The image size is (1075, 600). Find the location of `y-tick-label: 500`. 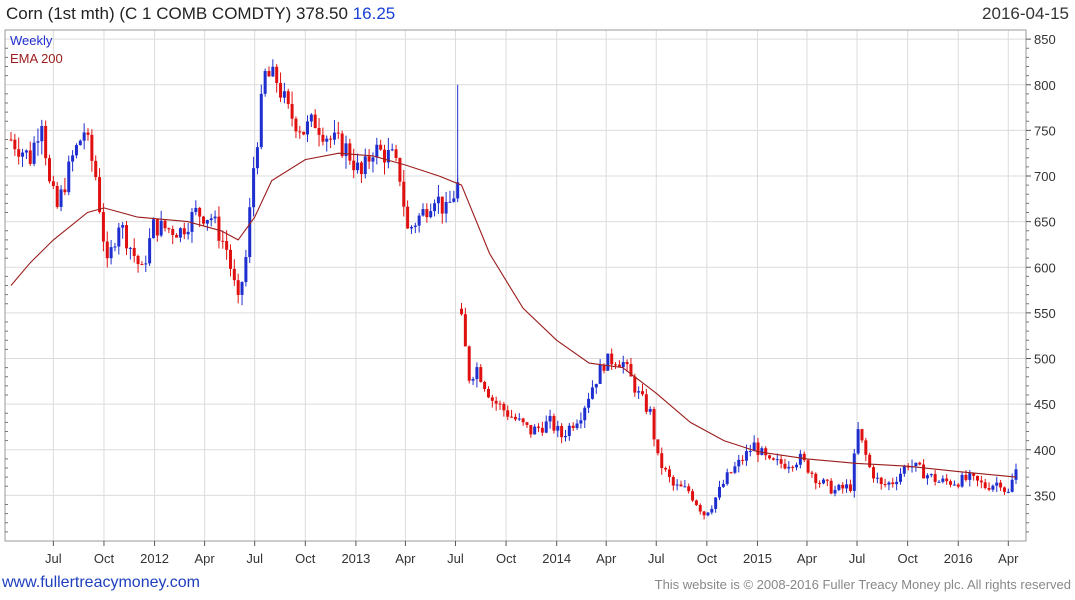

y-tick-label: 500 is located at coordinates (1045, 359).